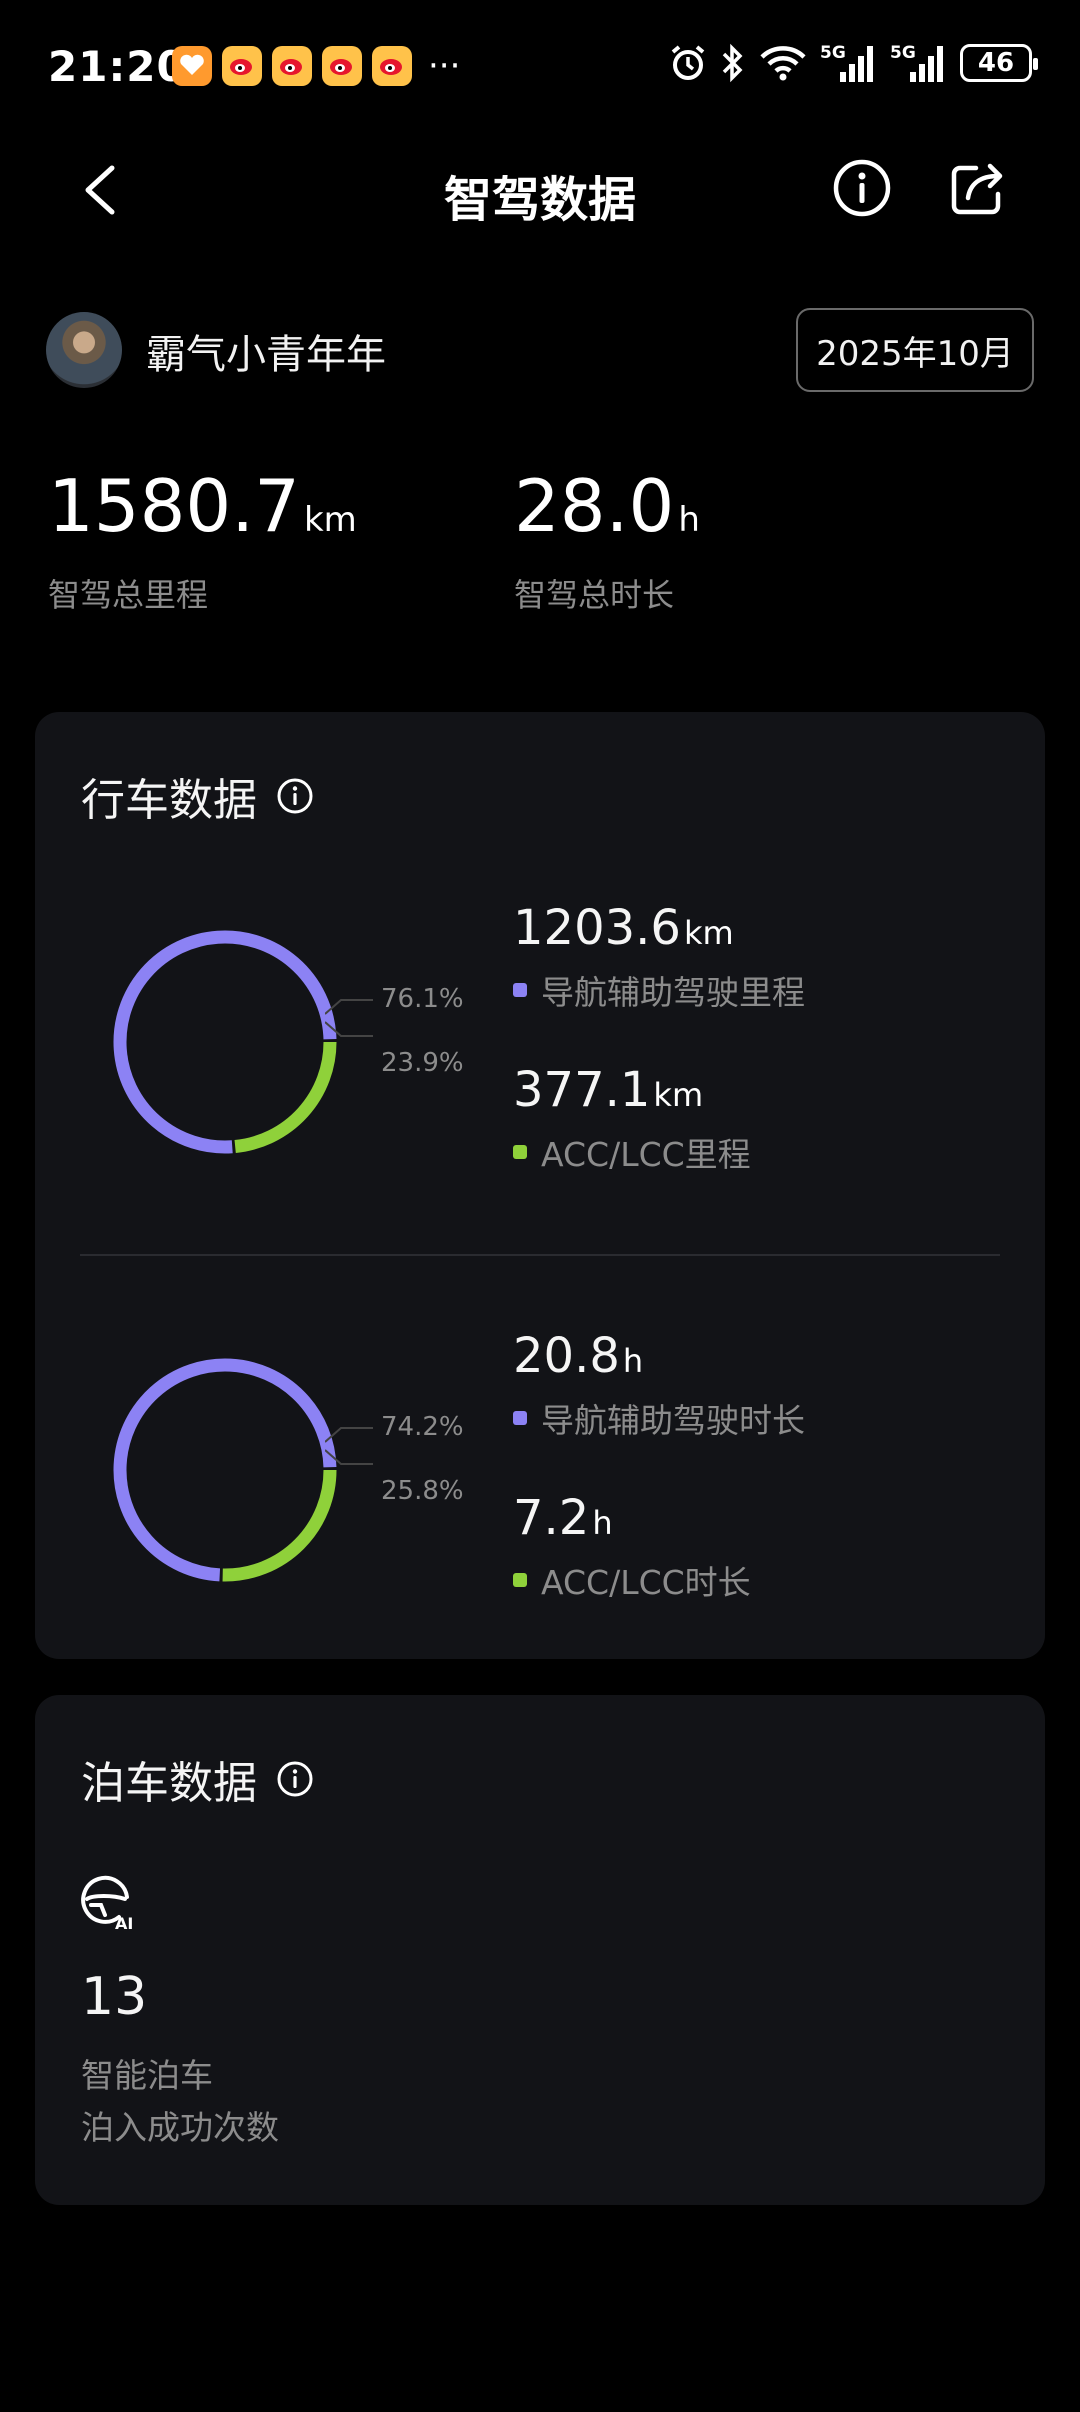 This screenshot has width=1080, height=2412. What do you see at coordinates (540, 1255) in the screenshot?
I see `divider` at bounding box center [540, 1255].